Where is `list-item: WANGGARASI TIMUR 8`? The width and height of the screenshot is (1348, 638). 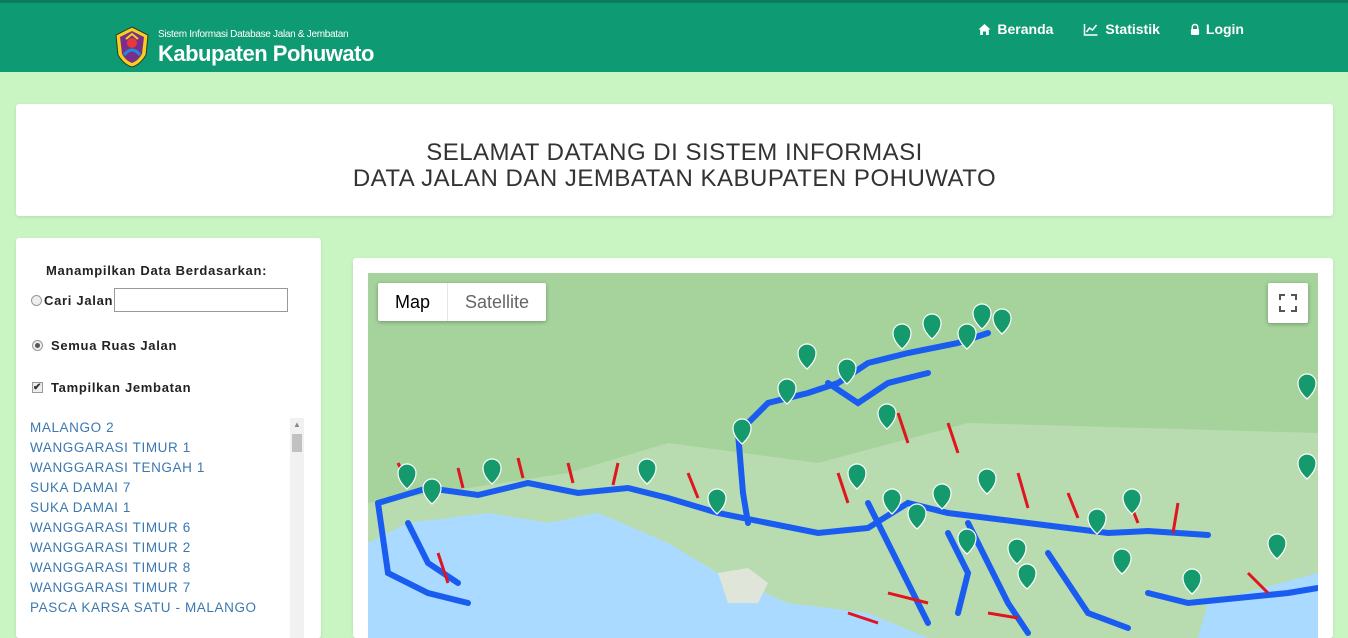 list-item: WANGGARASI TIMUR 8 is located at coordinates (167, 568).